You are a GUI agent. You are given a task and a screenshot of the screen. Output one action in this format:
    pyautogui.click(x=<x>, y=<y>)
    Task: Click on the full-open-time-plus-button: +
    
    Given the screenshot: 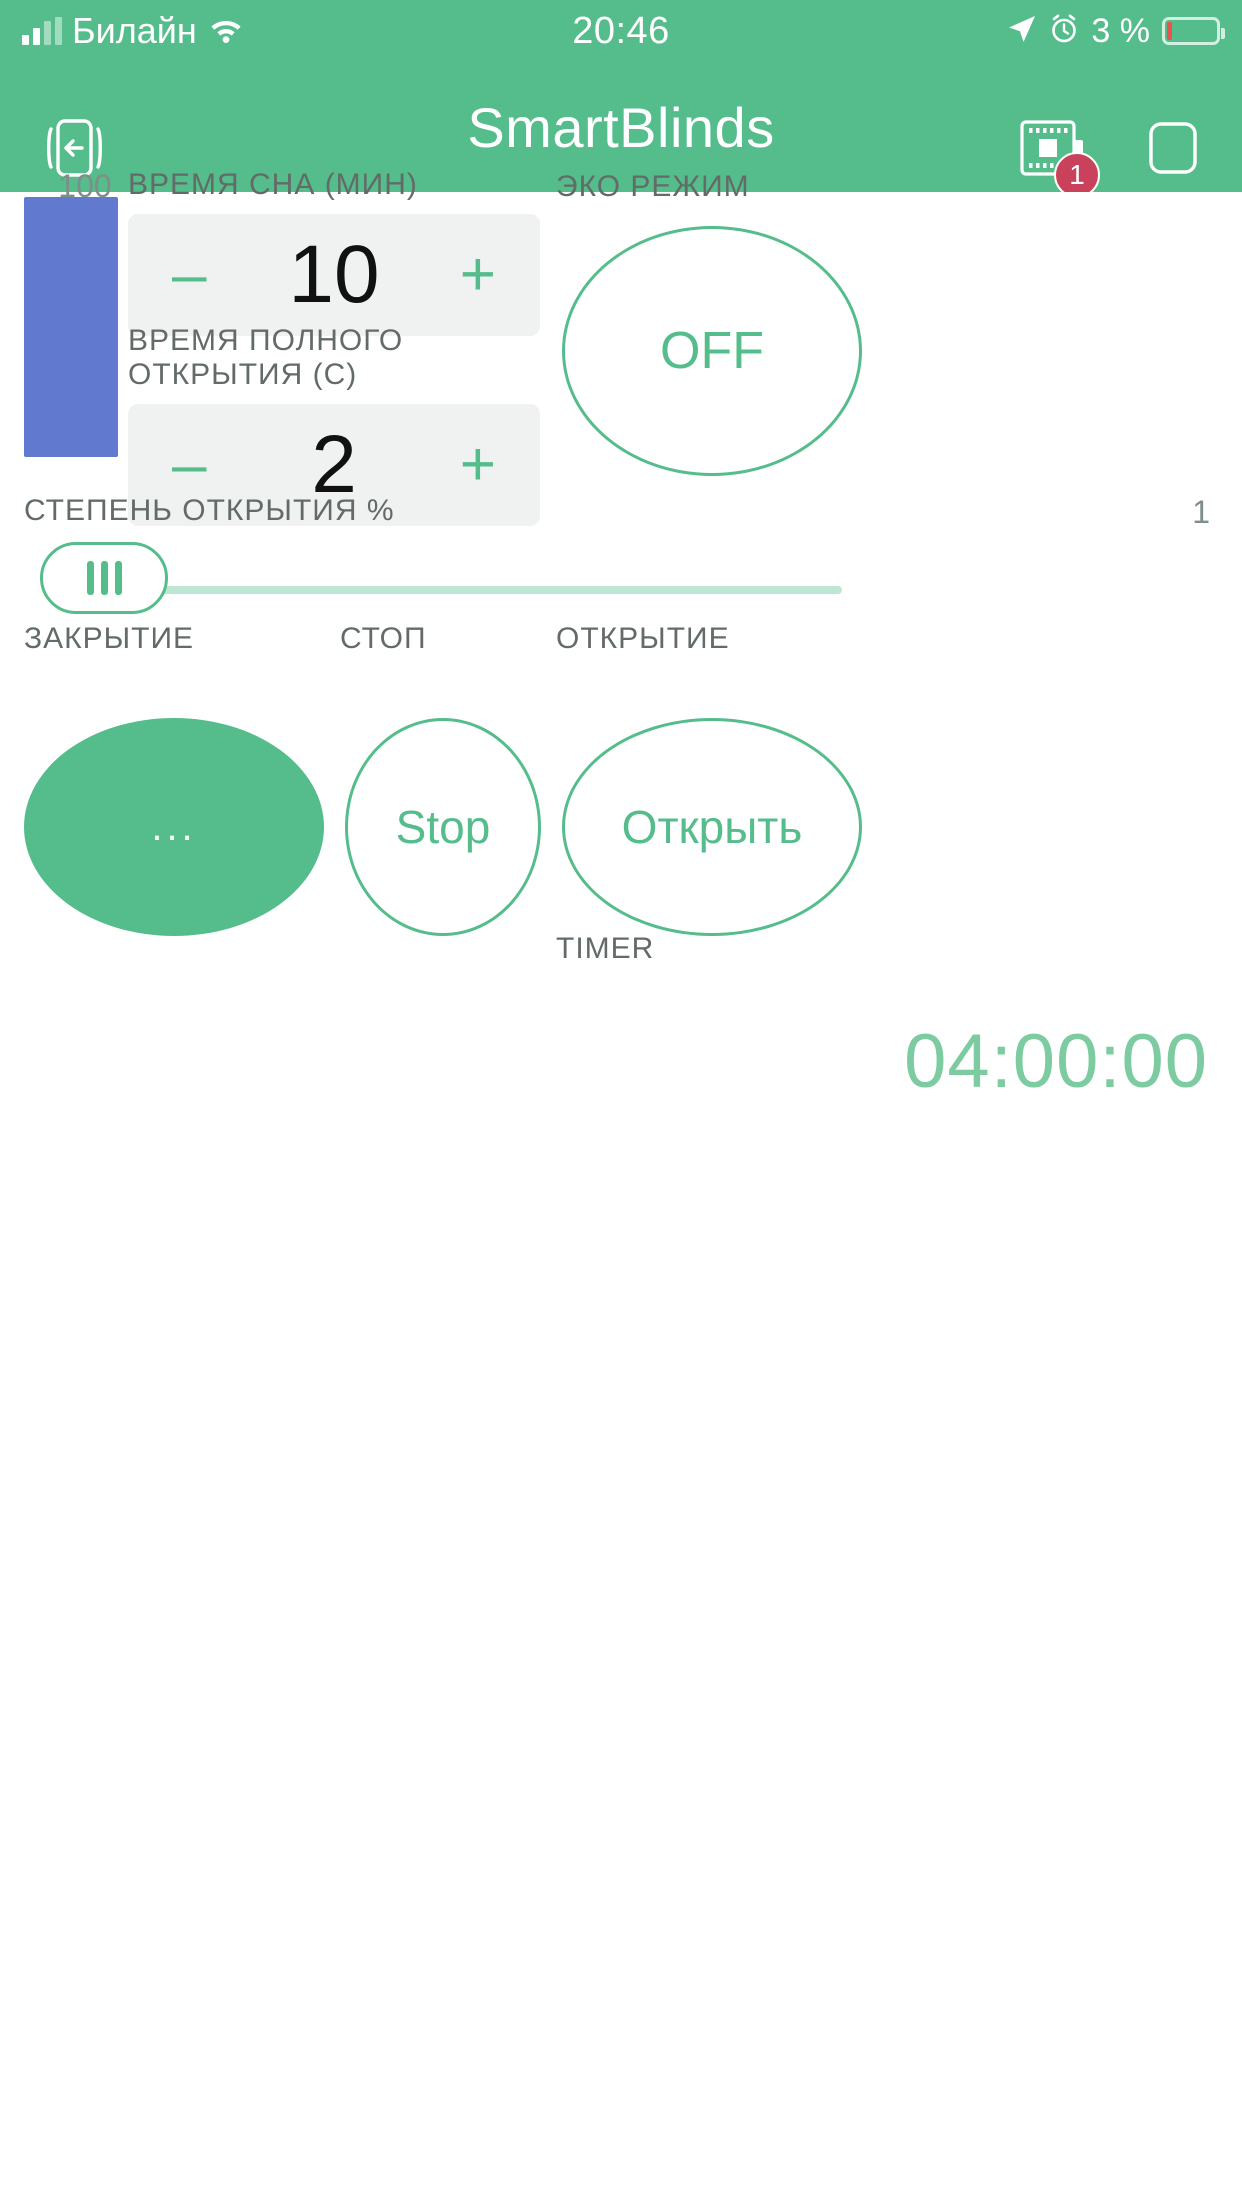 What is the action you would take?
    pyautogui.click(x=478, y=465)
    